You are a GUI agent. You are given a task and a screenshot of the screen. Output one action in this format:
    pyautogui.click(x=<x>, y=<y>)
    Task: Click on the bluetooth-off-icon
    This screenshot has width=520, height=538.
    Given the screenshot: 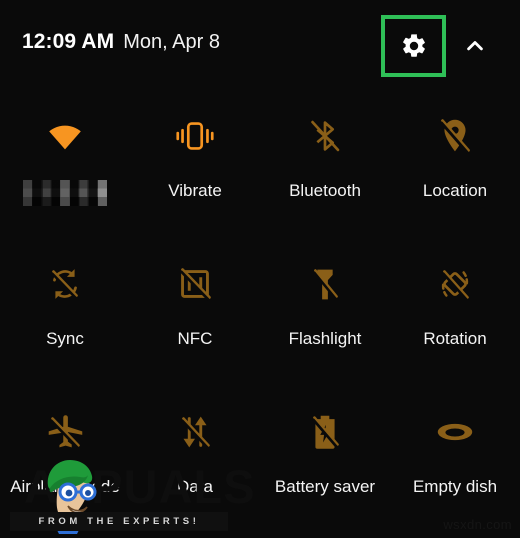 What is the action you would take?
    pyautogui.click(x=325, y=136)
    